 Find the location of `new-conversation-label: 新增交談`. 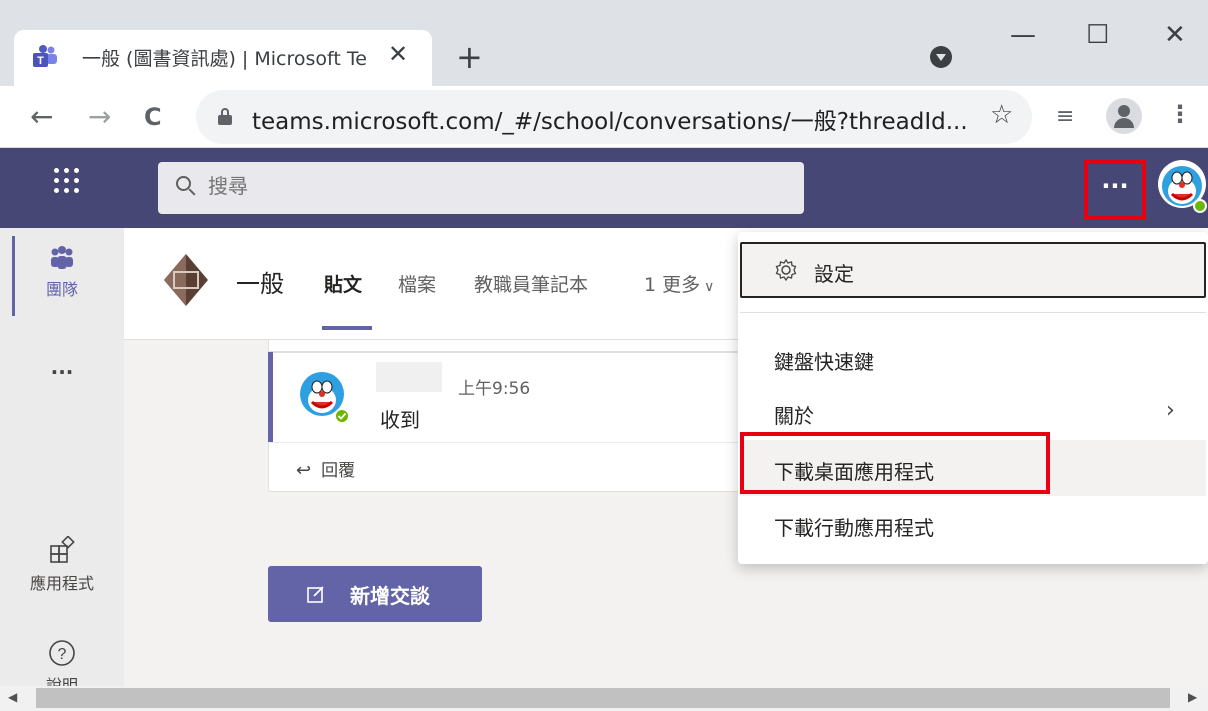

new-conversation-label: 新增交談 is located at coordinates (390, 596).